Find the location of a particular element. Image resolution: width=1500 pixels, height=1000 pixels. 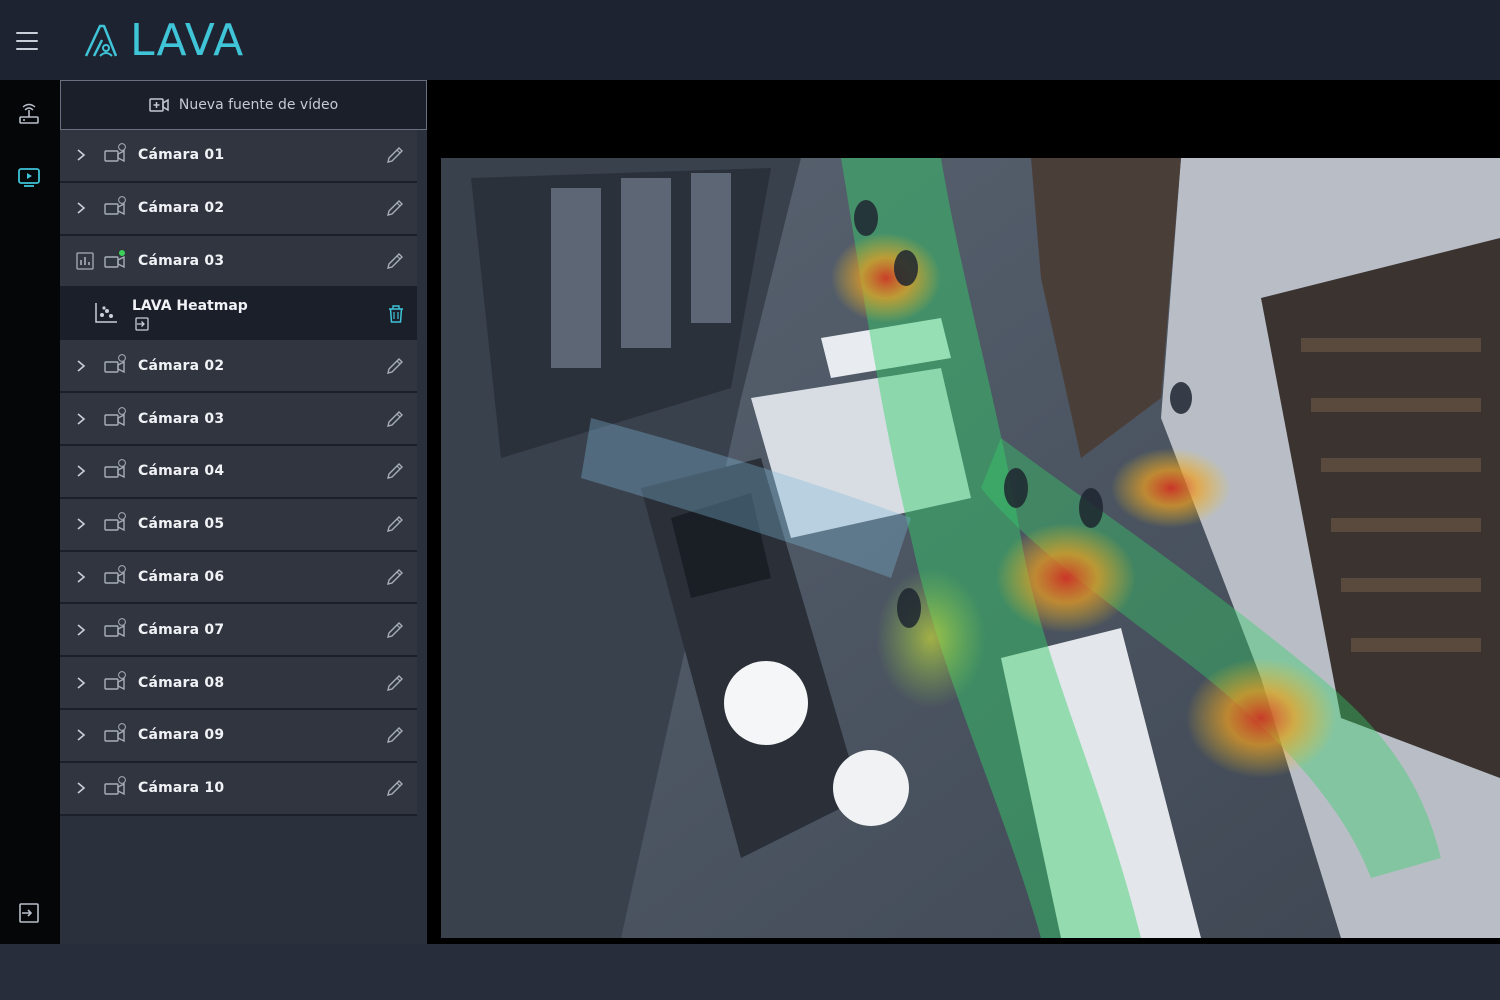

camera-label: Cámara 05 is located at coordinates (181, 524).